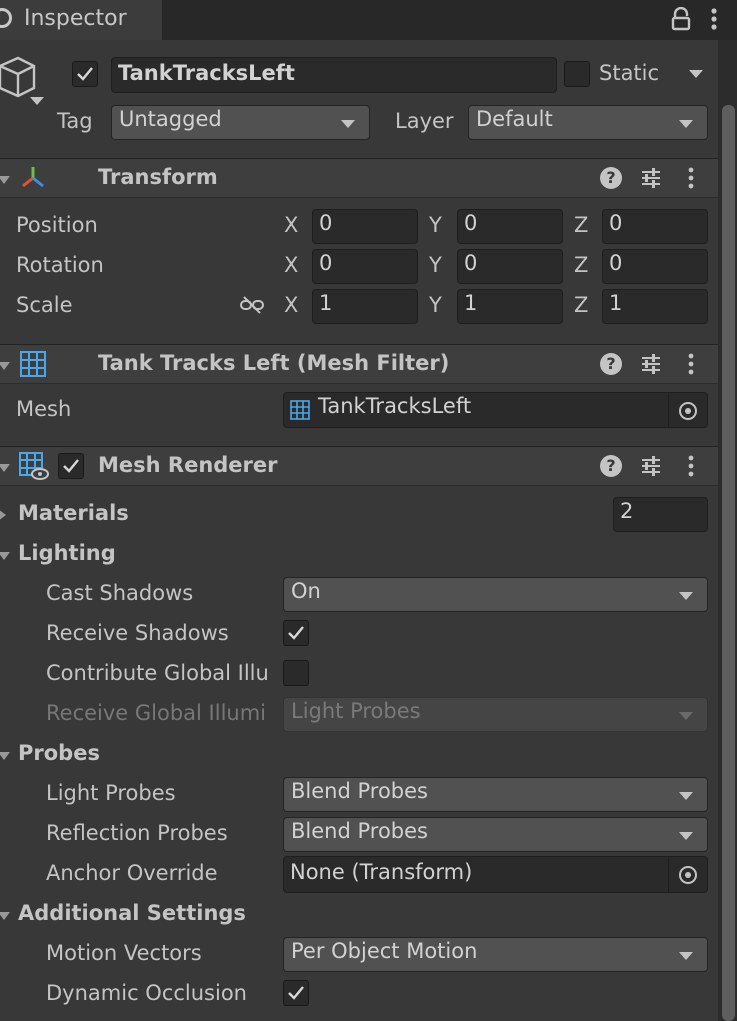  What do you see at coordinates (73, 513) in the screenshot?
I see `materials-label: Materials` at bounding box center [73, 513].